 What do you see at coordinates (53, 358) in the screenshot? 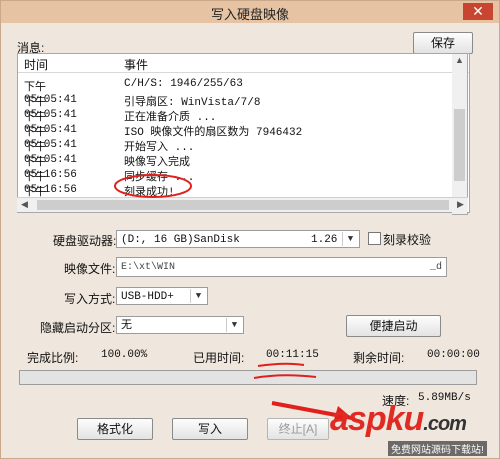
I see `done-ratio-label: 完成比例:` at bounding box center [53, 358].